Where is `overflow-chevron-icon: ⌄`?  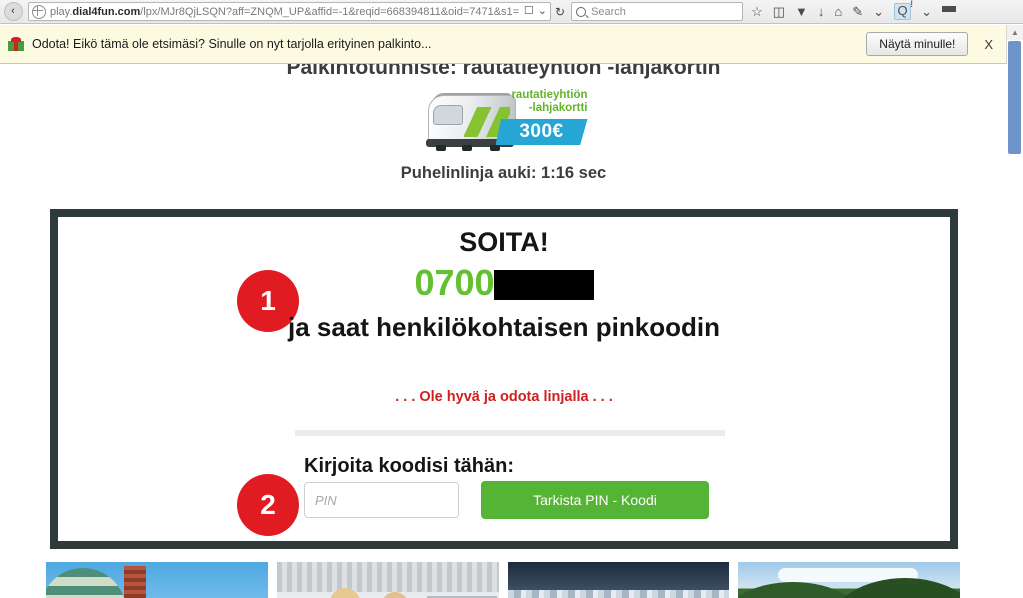
overflow-chevron-icon: ⌄ is located at coordinates (926, 11).